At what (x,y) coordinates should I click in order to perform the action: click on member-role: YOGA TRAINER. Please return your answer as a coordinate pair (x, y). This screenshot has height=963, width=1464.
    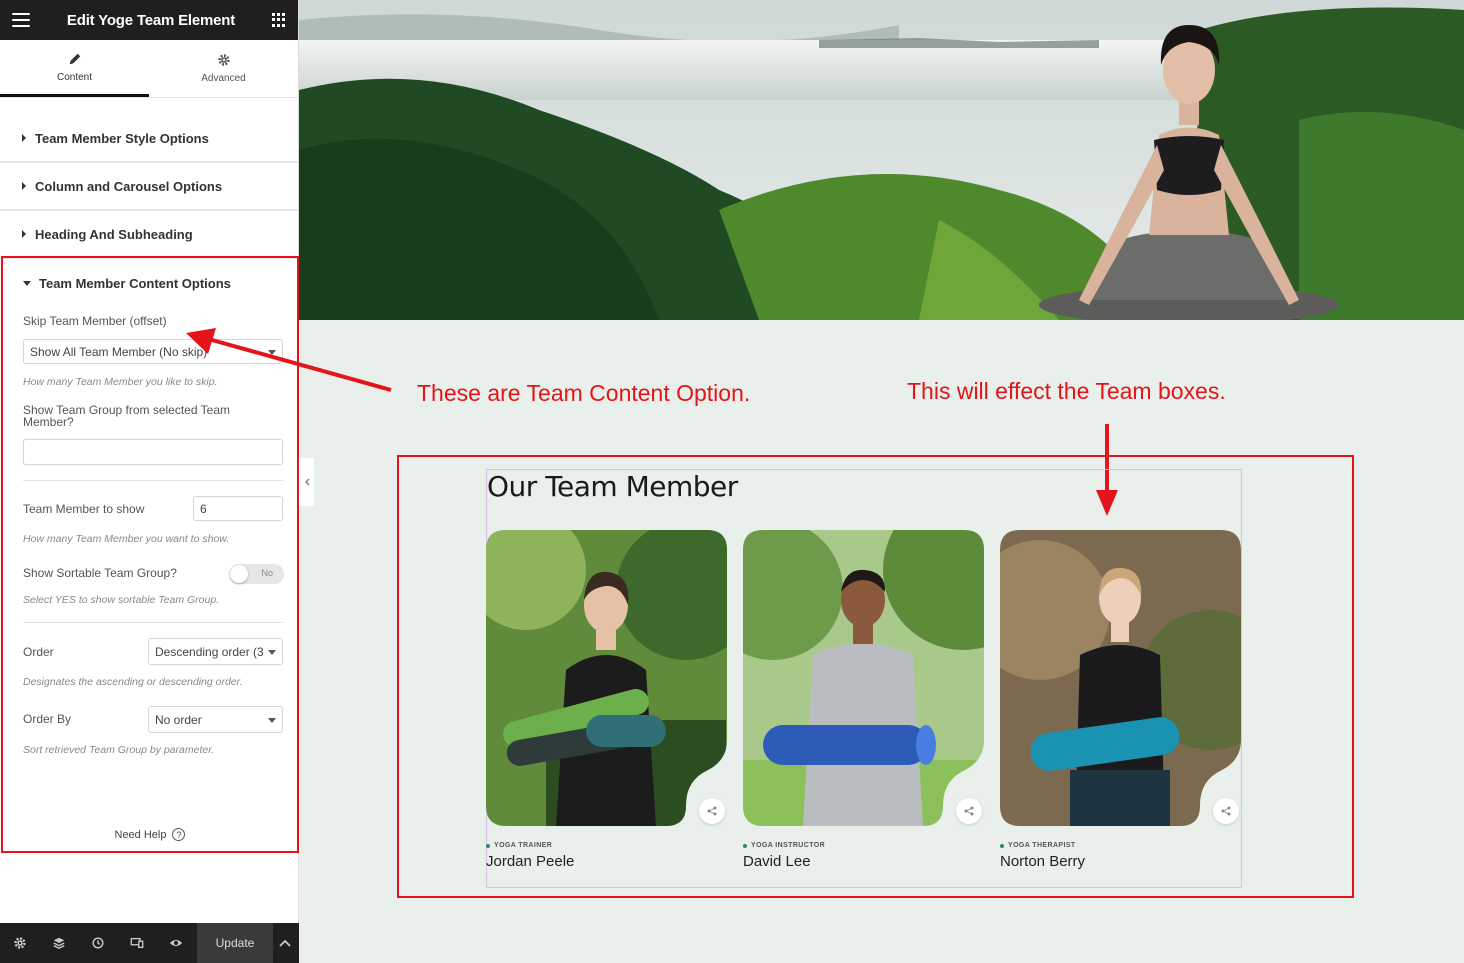
    Looking at the image, I should click on (519, 845).